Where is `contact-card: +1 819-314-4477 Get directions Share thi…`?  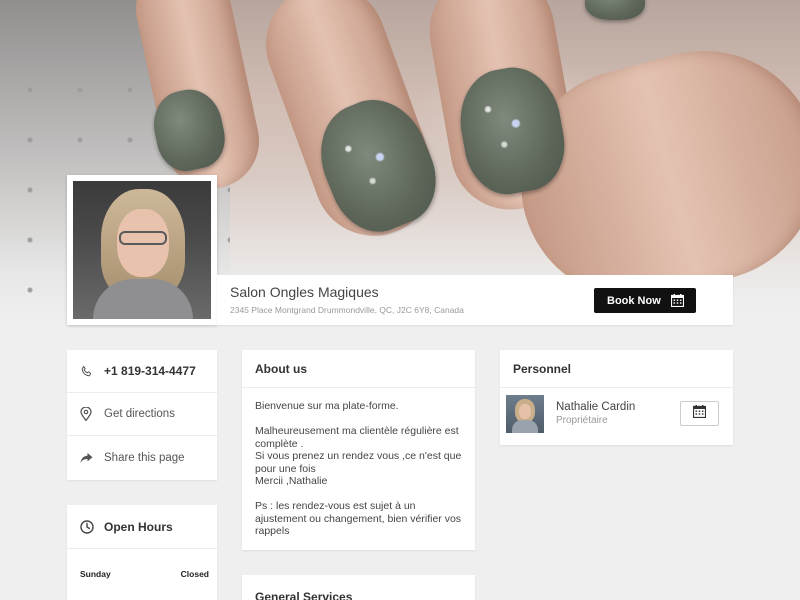
contact-card: +1 819-314-4477 Get directions Share thi… is located at coordinates (142, 415).